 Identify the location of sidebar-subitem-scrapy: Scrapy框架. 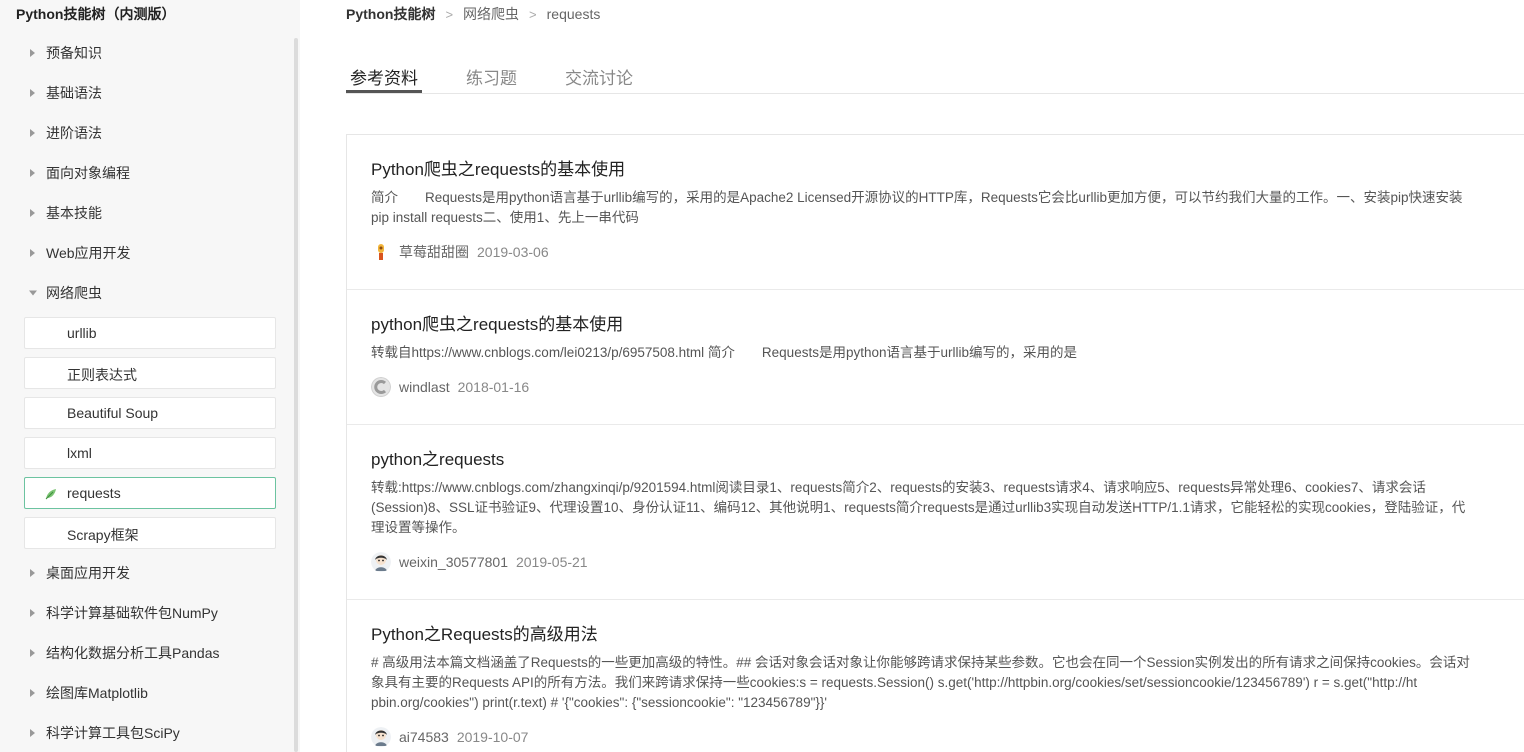
(150, 533).